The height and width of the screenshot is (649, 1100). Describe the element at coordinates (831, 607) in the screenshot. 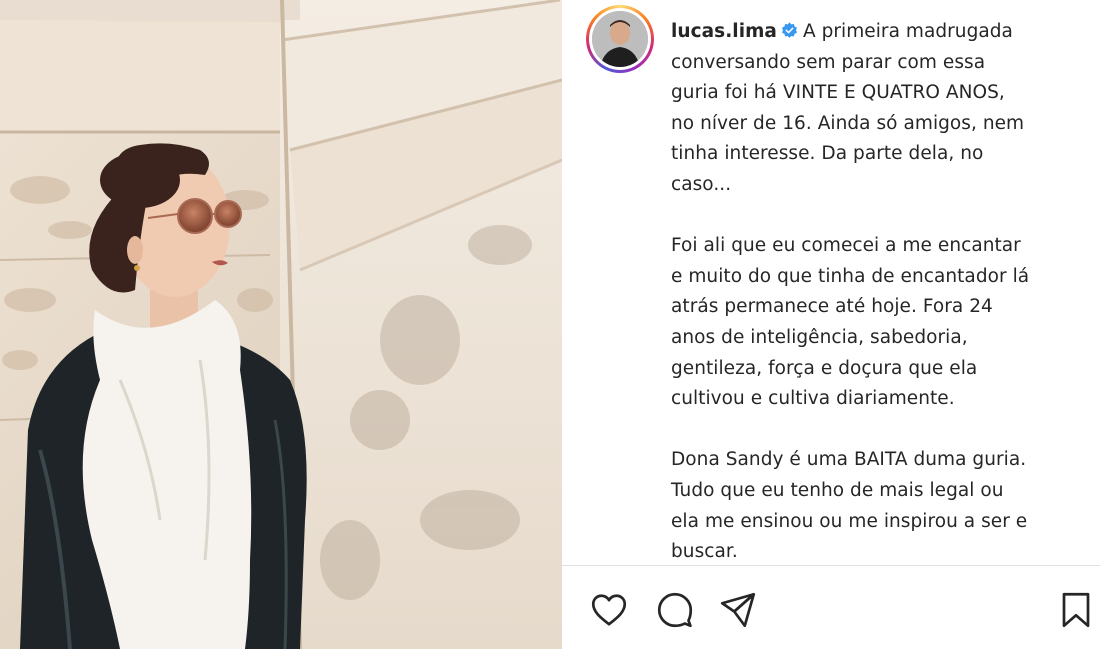

I see `action-bar` at that location.